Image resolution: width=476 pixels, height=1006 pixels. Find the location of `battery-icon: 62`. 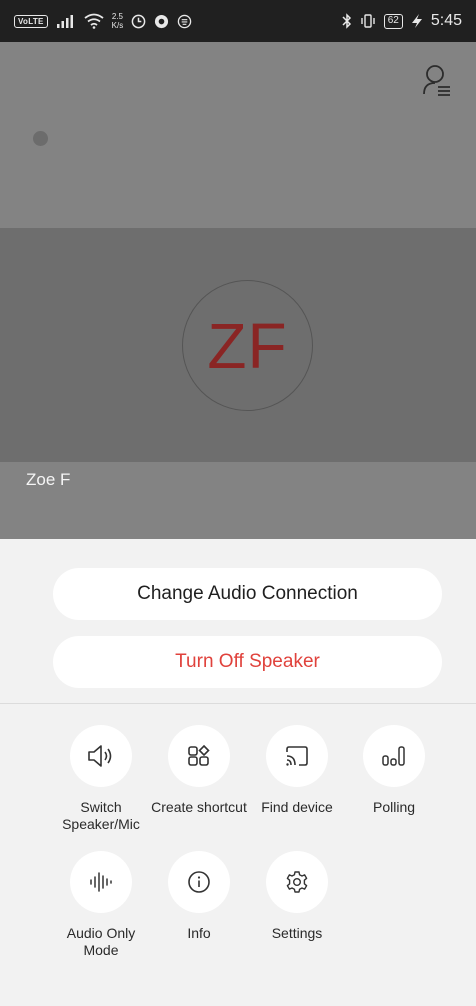

battery-icon: 62 is located at coordinates (393, 21).